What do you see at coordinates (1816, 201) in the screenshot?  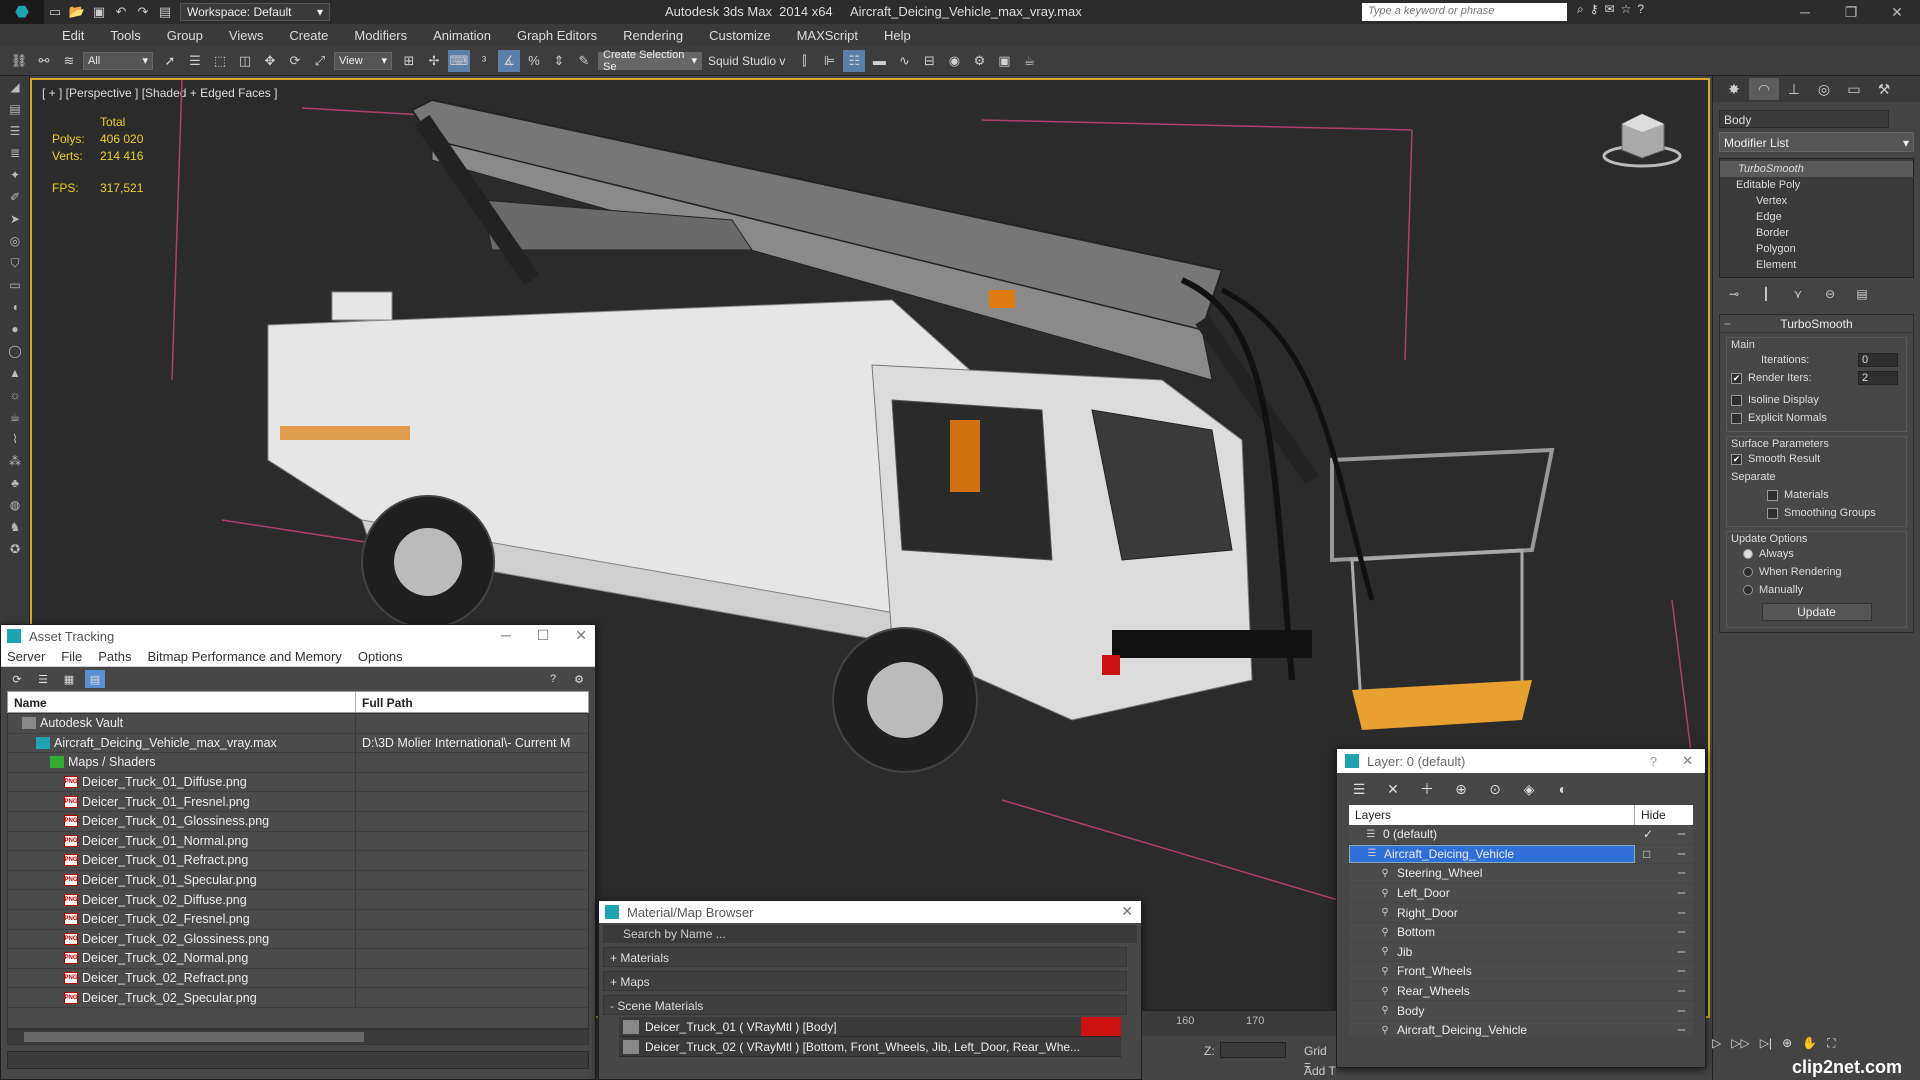 I see `stack-vertex: Vertex` at bounding box center [1816, 201].